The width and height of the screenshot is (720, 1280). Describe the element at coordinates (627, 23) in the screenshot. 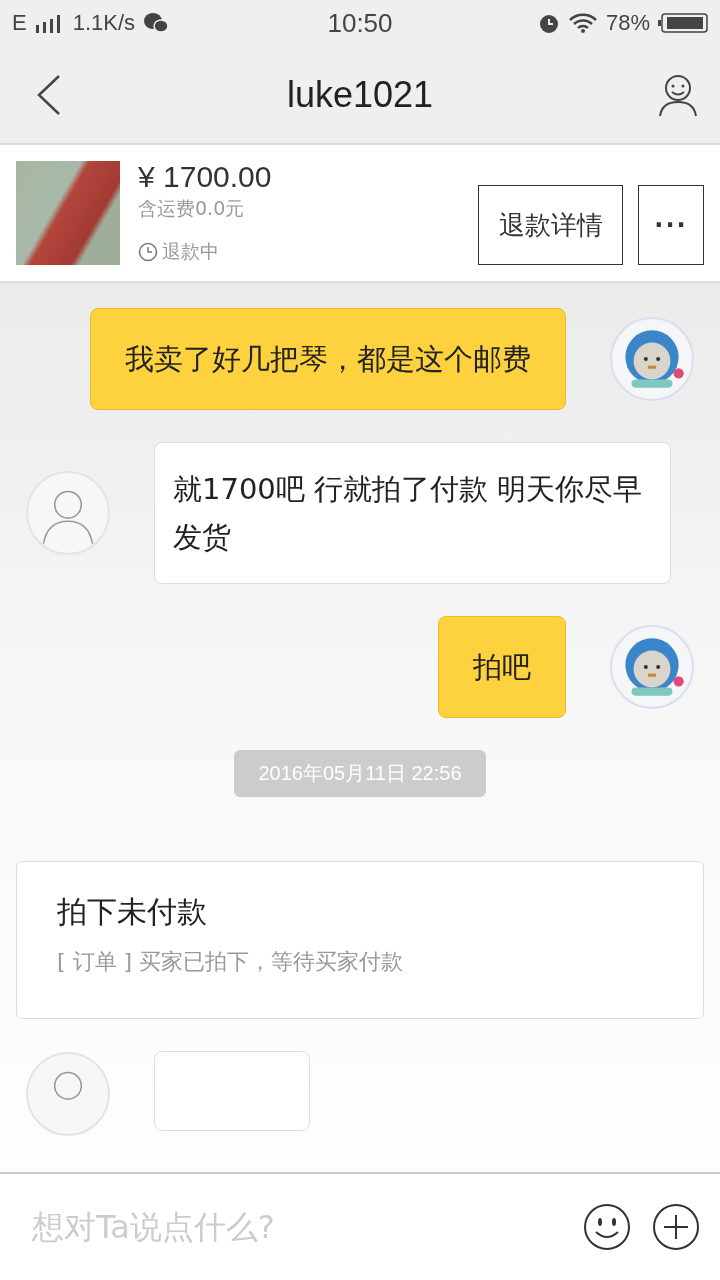

I see `battery-percent: 78%` at that location.